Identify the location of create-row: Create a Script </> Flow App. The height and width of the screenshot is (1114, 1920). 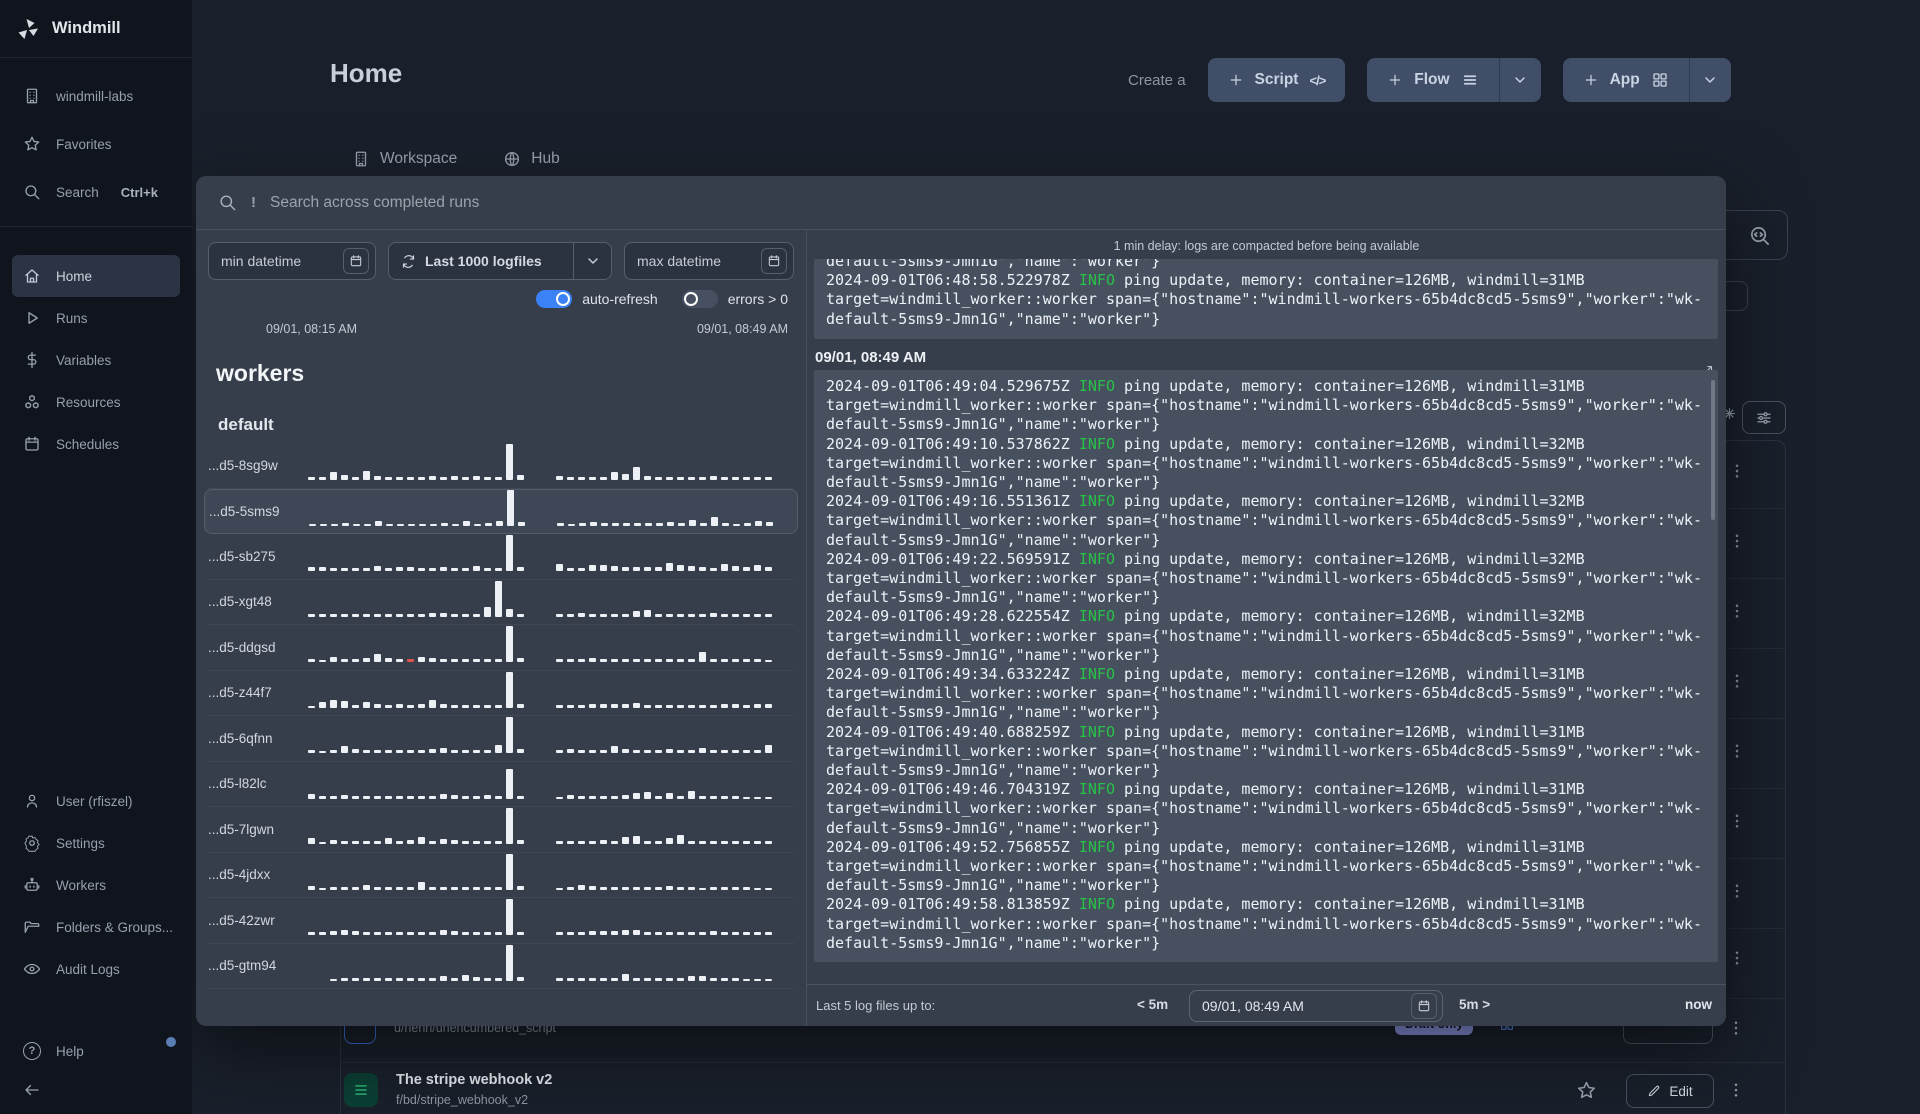
(1429, 80).